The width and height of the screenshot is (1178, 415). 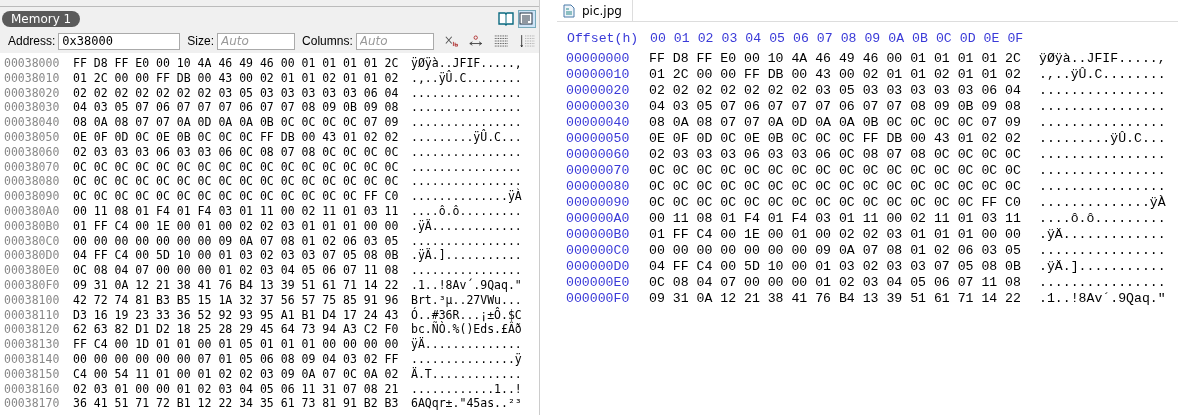 What do you see at coordinates (729, 39) in the screenshot?
I see `column-header: 03` at bounding box center [729, 39].